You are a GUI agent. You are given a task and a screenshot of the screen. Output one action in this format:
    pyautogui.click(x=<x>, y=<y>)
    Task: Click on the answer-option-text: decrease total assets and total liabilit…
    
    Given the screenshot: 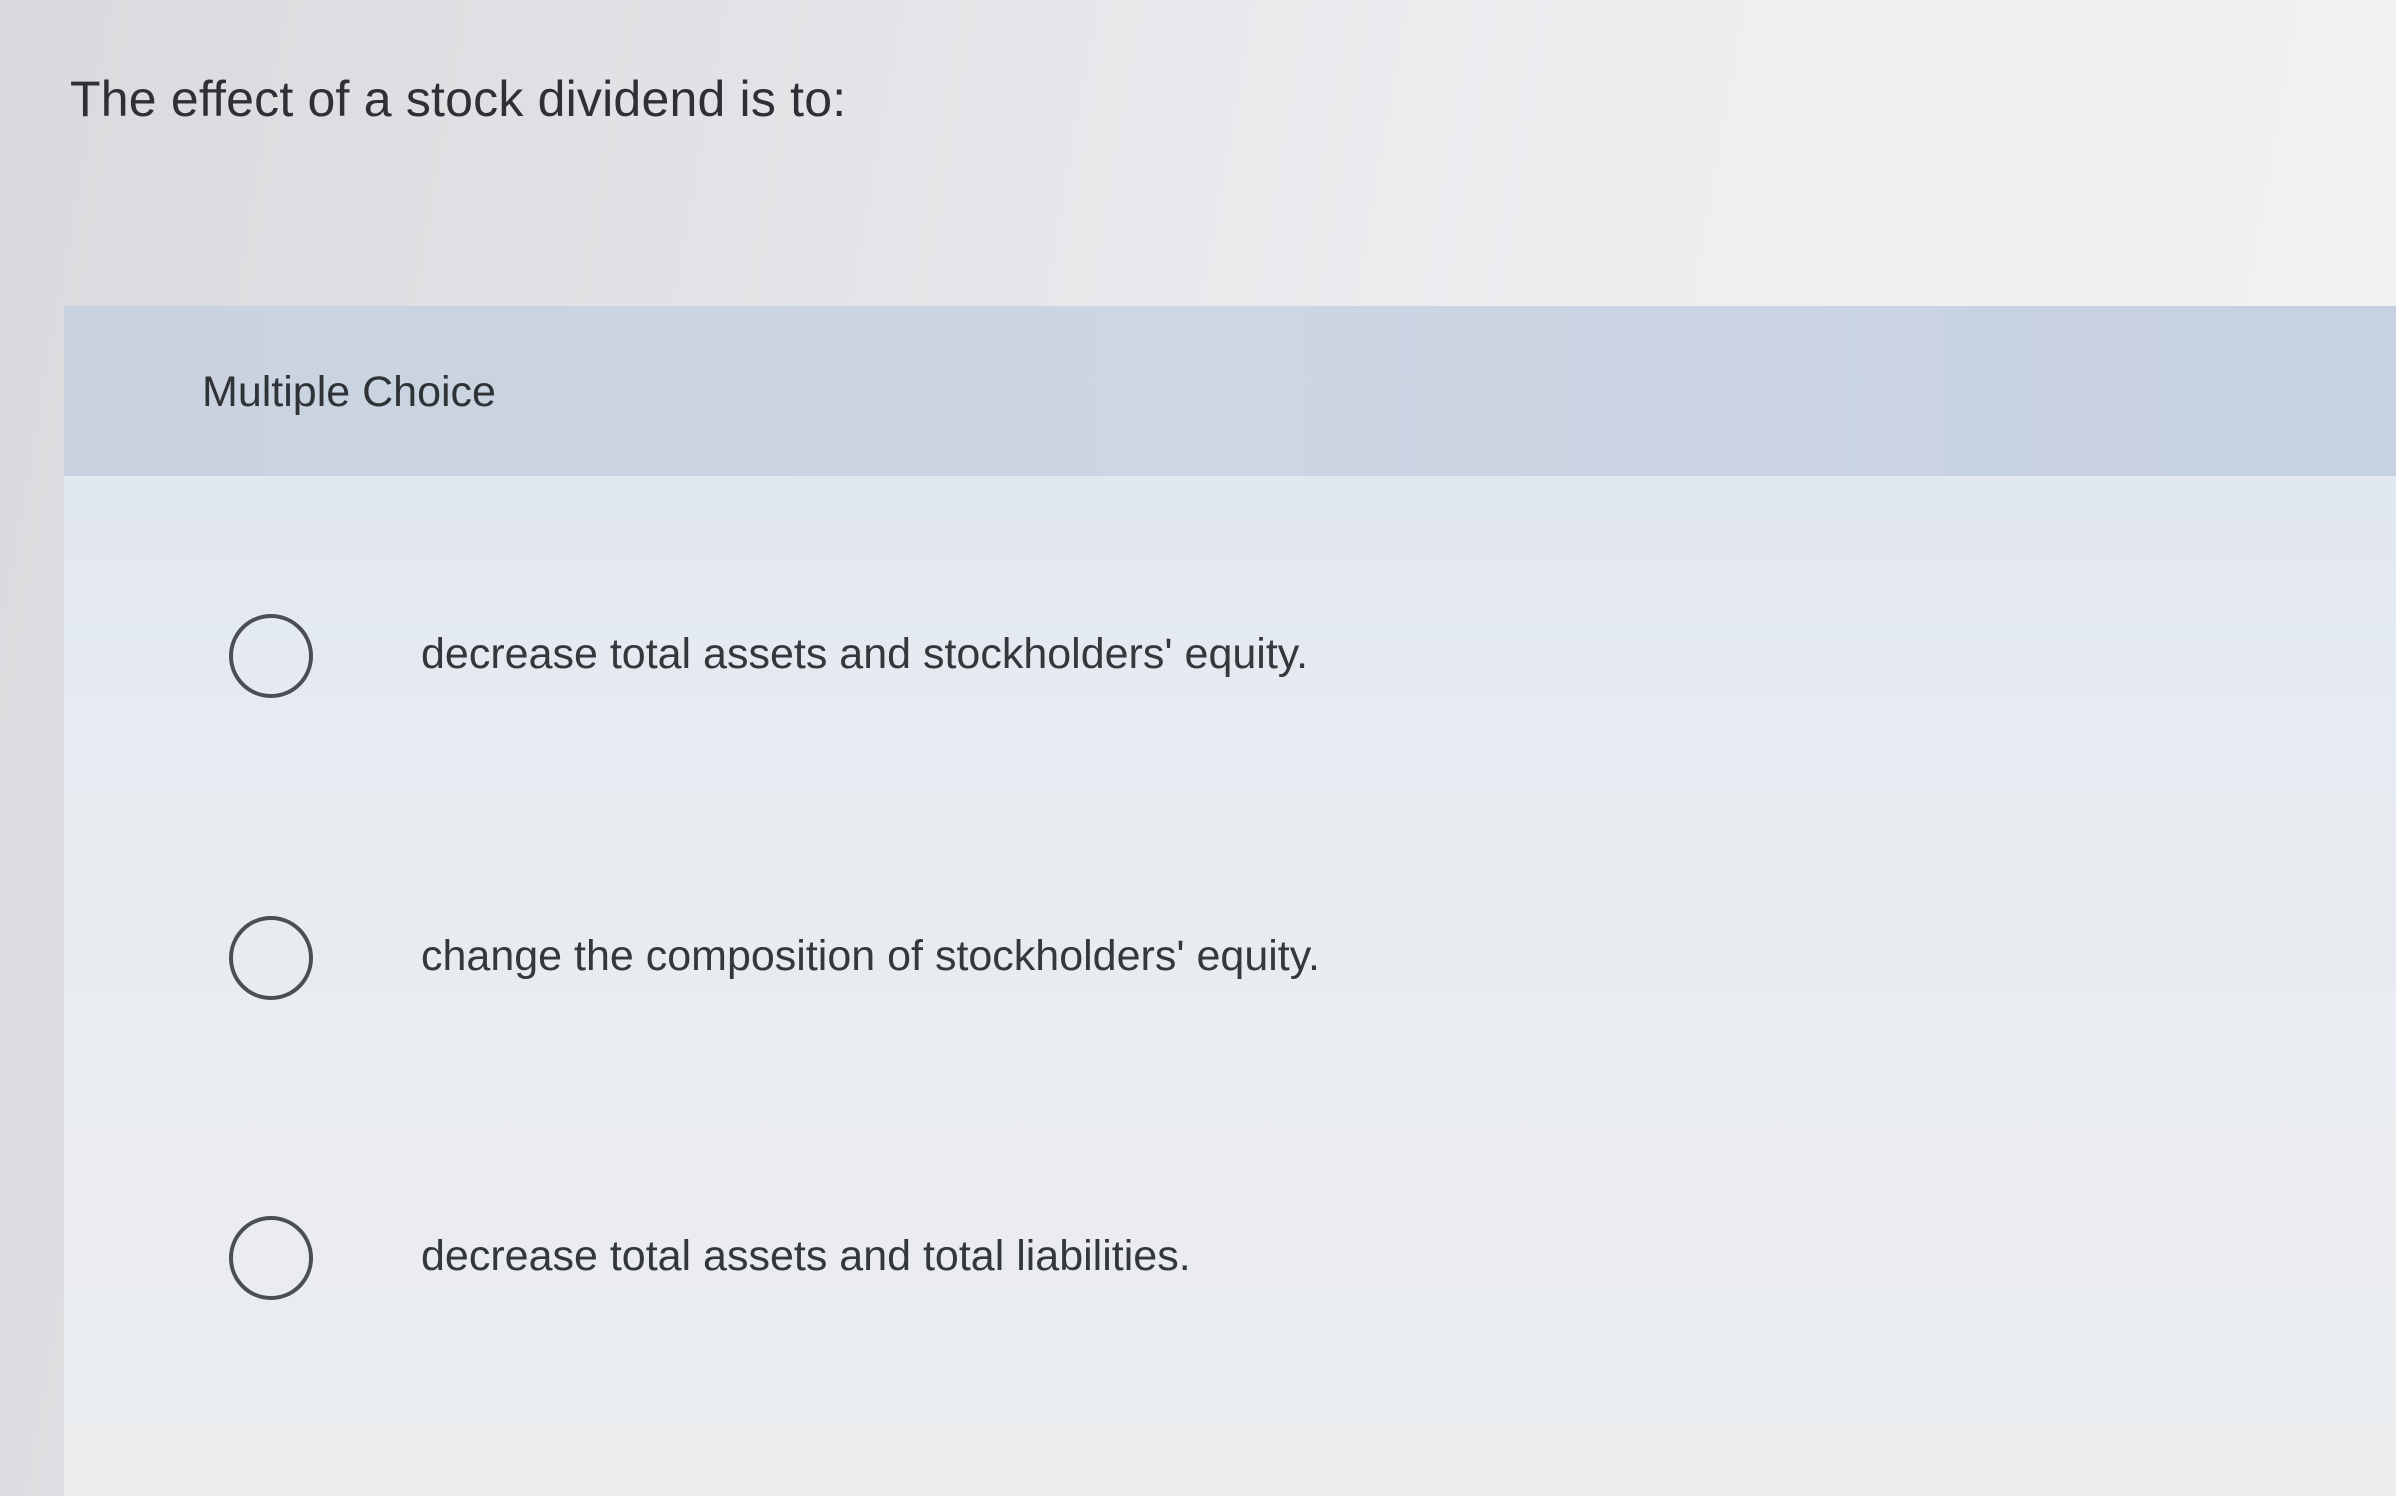 What is the action you would take?
    pyautogui.click(x=806, y=1256)
    